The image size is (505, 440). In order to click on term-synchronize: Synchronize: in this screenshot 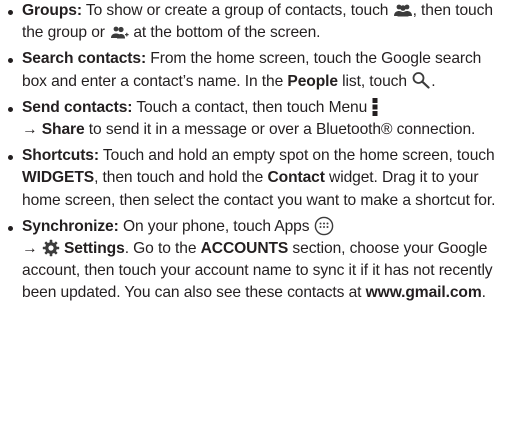, I will do `click(70, 226)`.